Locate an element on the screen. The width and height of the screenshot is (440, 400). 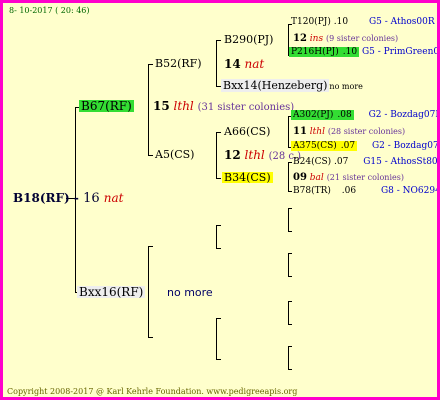
g4-row-8: 09 bal (21 sister colonies) is located at coordinates (348, 178).